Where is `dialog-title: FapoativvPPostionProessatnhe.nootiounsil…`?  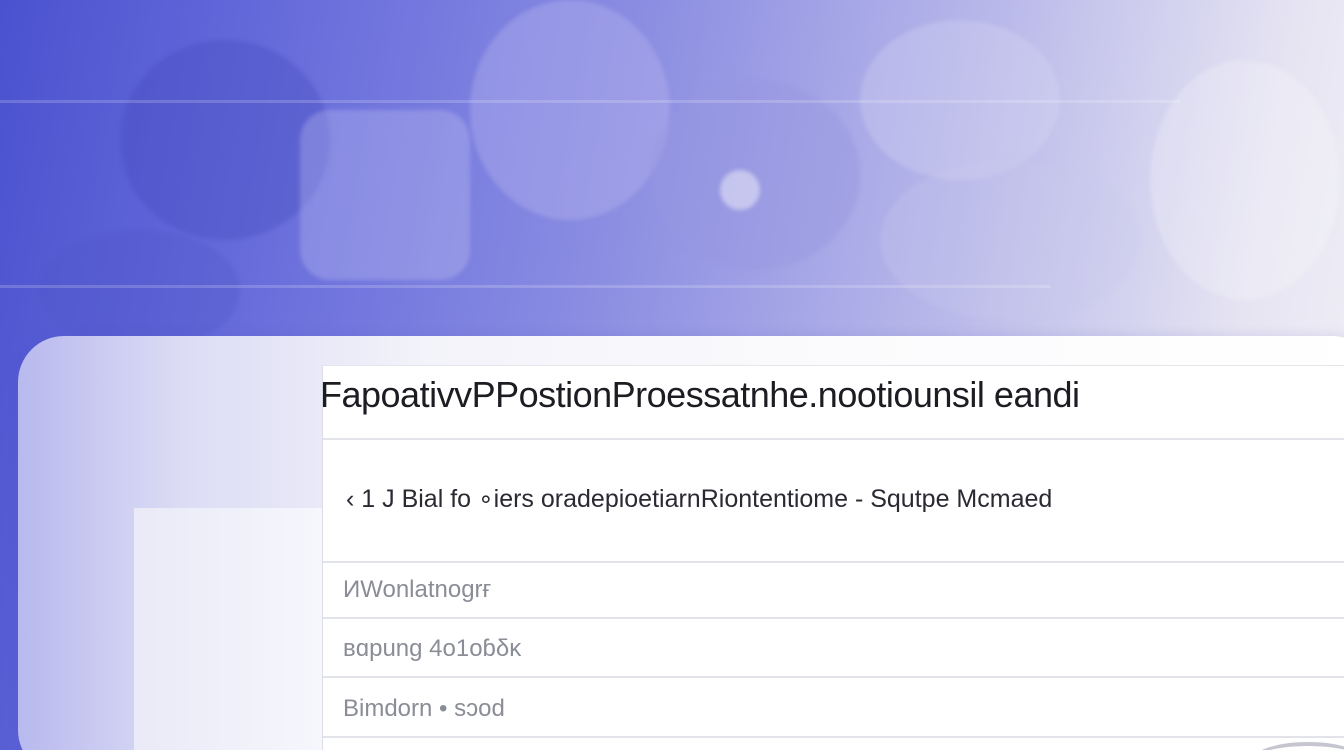 dialog-title: FapoativvPPostionProessatnhe.nootiounsil… is located at coordinates (700, 394).